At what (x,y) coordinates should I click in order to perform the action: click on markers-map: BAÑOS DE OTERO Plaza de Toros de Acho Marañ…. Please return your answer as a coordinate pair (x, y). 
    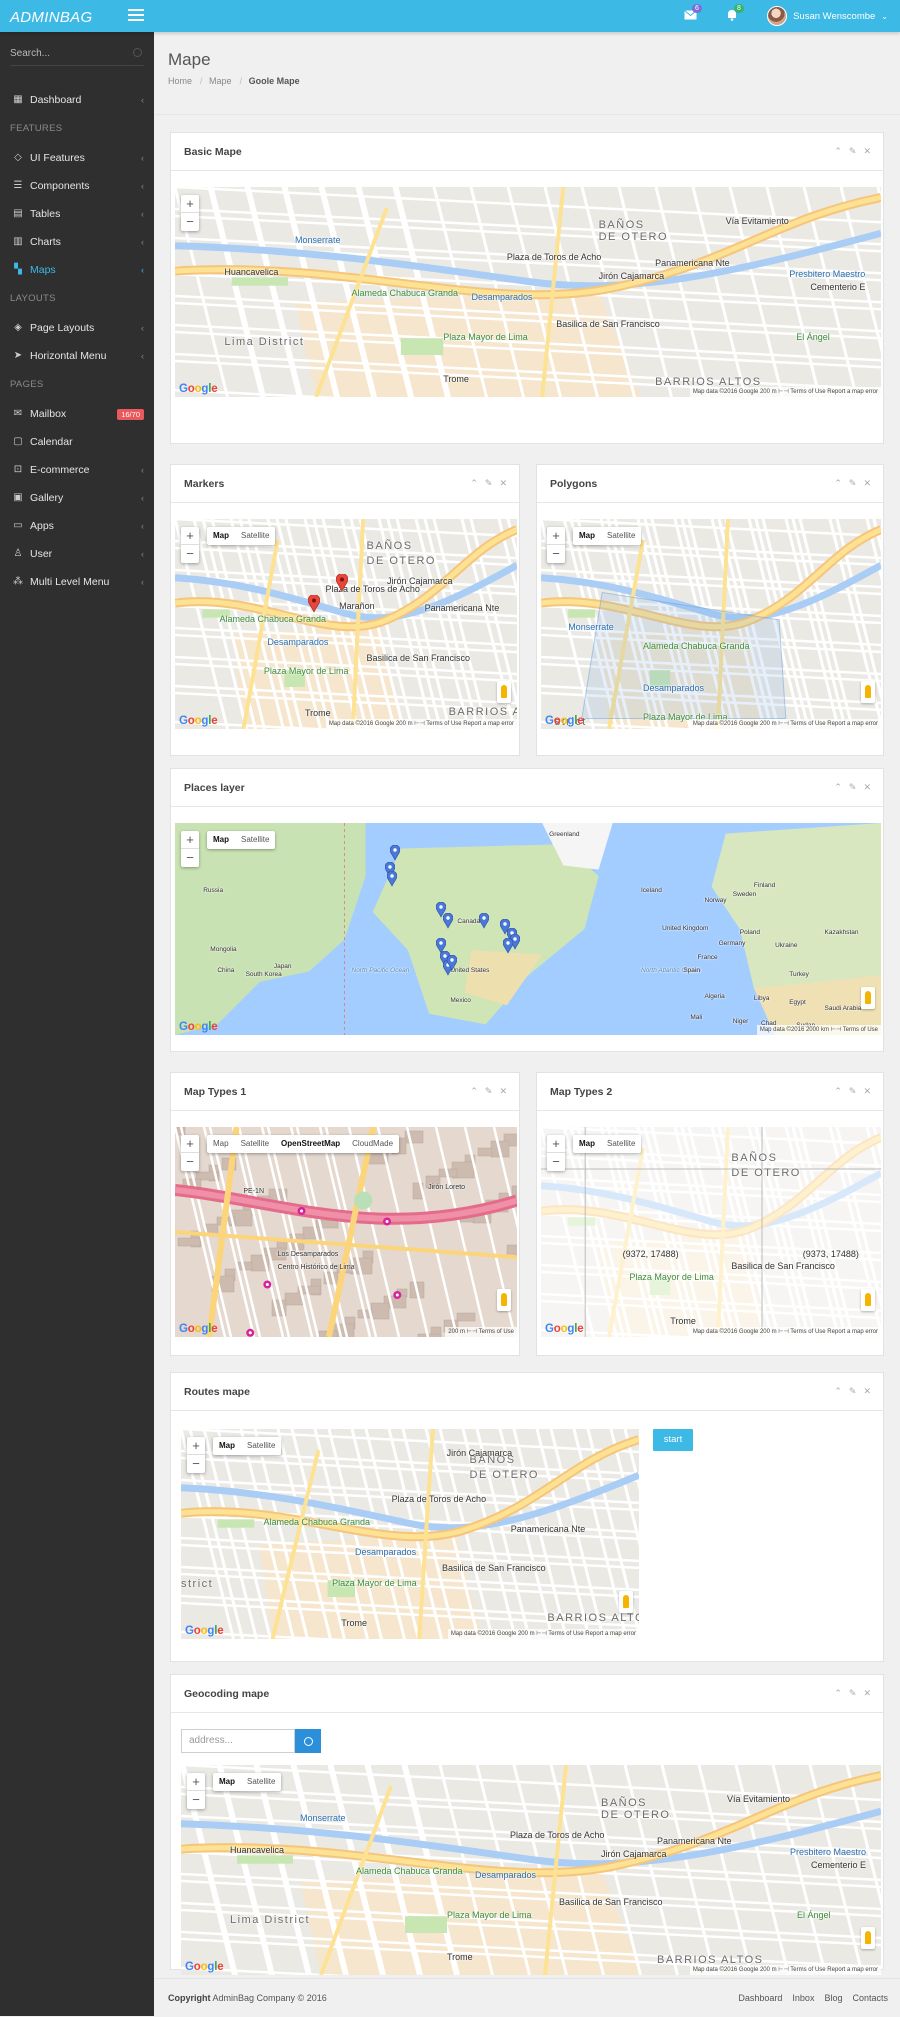
    Looking at the image, I should click on (346, 624).